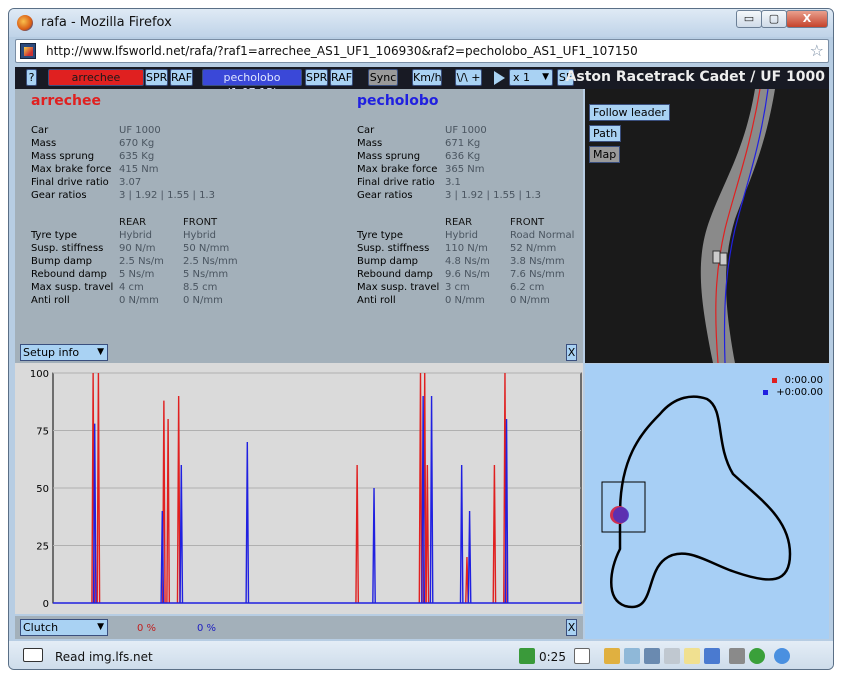 Image resolution: width=848 pixels, height=683 pixels. Describe the element at coordinates (632, 656) in the screenshot. I see `tool-icon` at that location.